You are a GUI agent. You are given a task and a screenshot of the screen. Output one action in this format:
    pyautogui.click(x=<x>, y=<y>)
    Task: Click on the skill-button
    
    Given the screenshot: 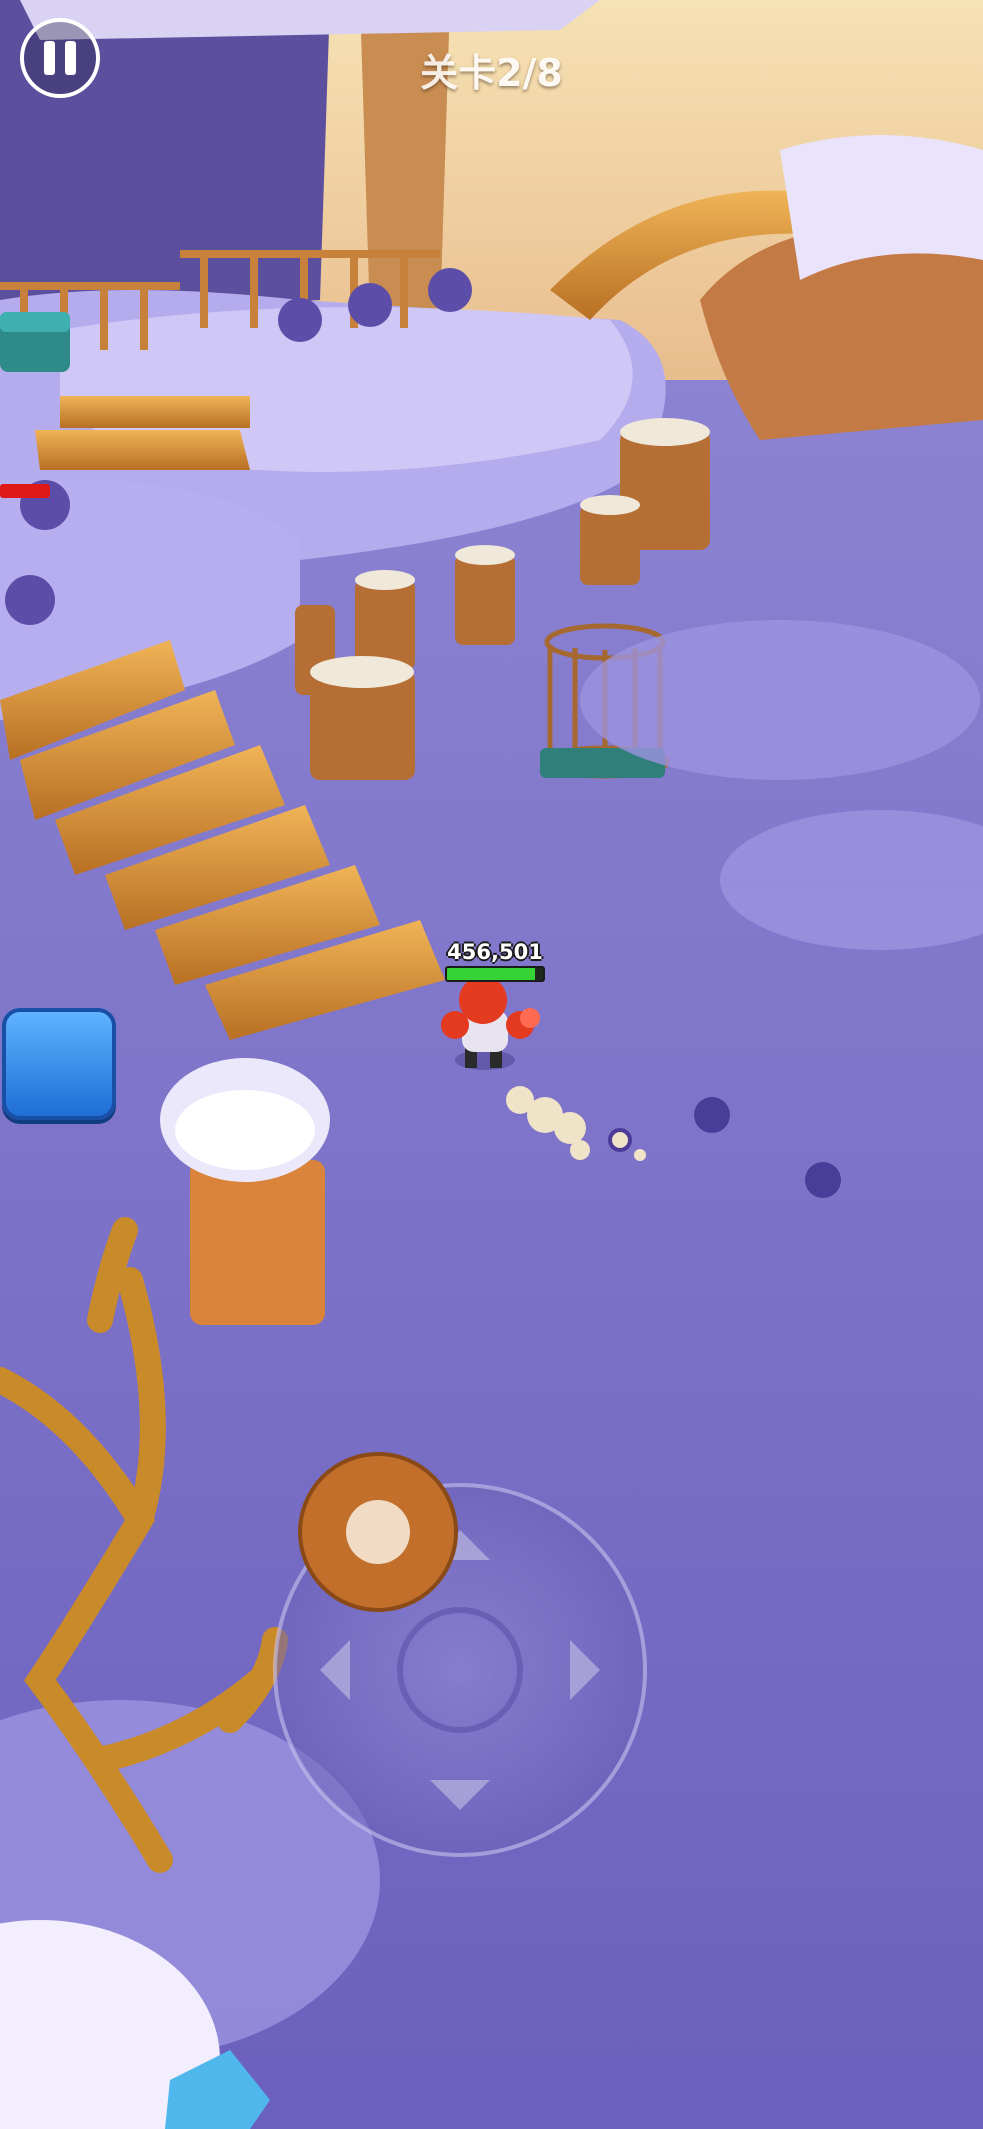 What is the action you would take?
    pyautogui.click(x=59, y=1064)
    